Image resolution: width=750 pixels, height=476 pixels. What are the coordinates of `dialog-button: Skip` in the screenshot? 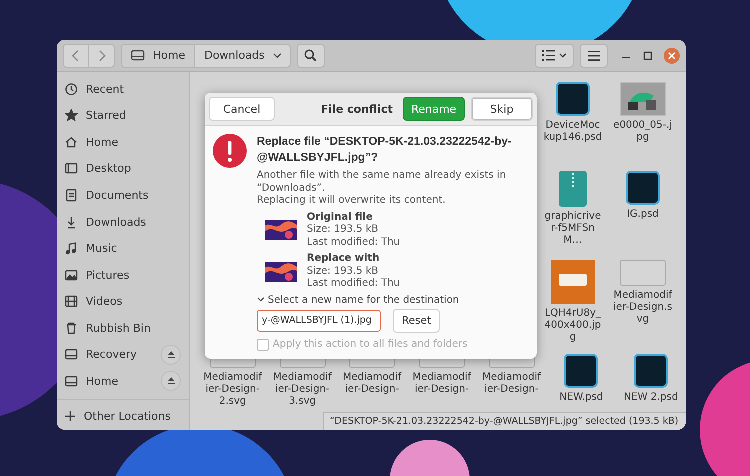 It's located at (502, 109).